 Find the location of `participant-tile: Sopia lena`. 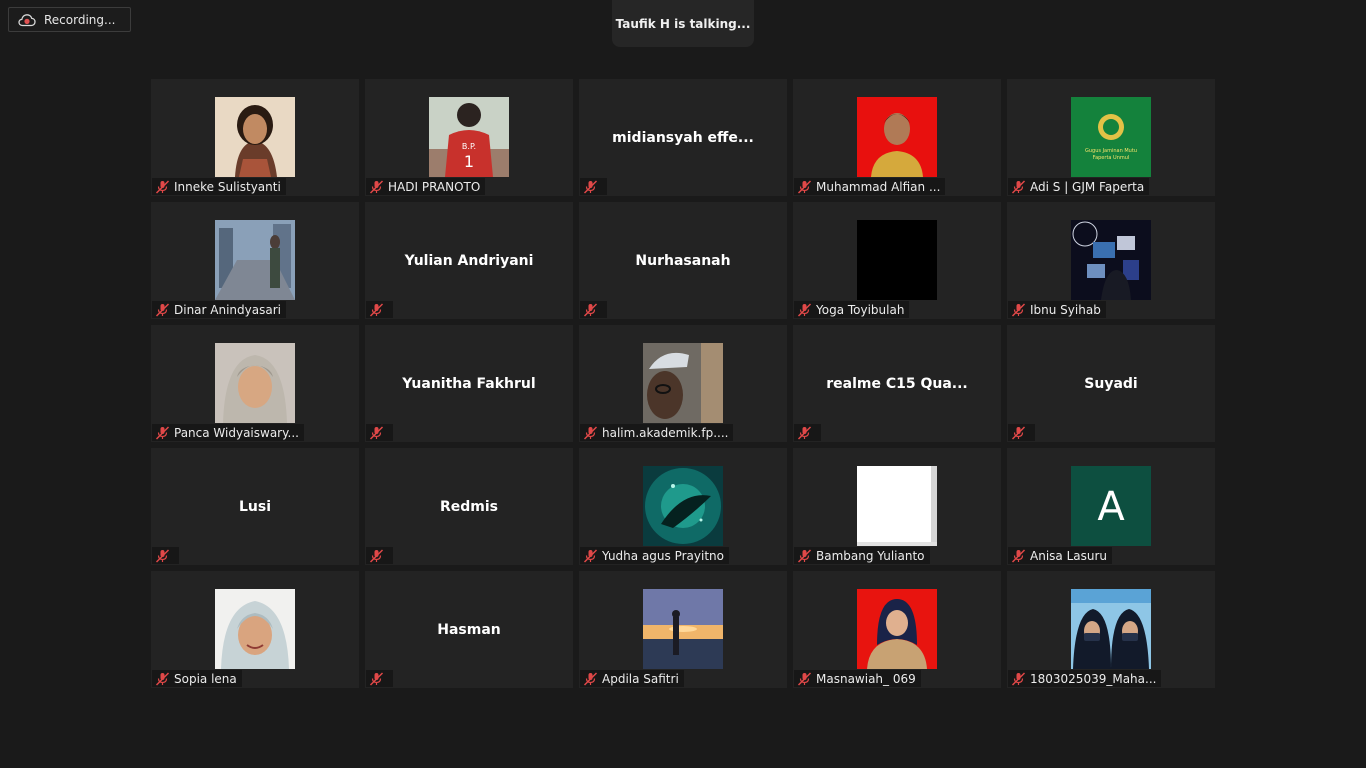

participant-tile: Sopia lena is located at coordinates (255, 629).